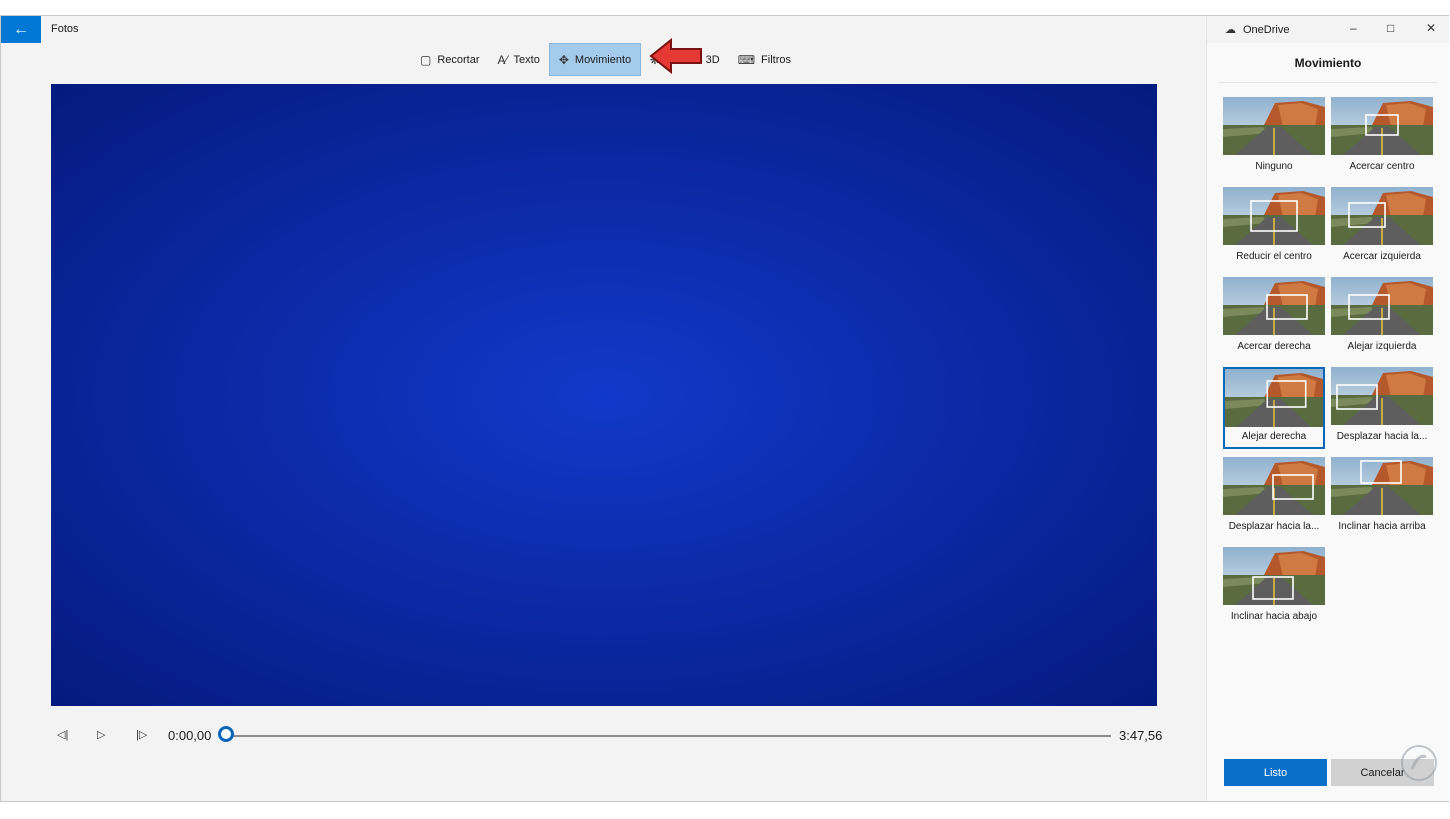  What do you see at coordinates (1328, 29) in the screenshot?
I see `panel-title-bar: ☁ OneDrive – □ ✕` at bounding box center [1328, 29].